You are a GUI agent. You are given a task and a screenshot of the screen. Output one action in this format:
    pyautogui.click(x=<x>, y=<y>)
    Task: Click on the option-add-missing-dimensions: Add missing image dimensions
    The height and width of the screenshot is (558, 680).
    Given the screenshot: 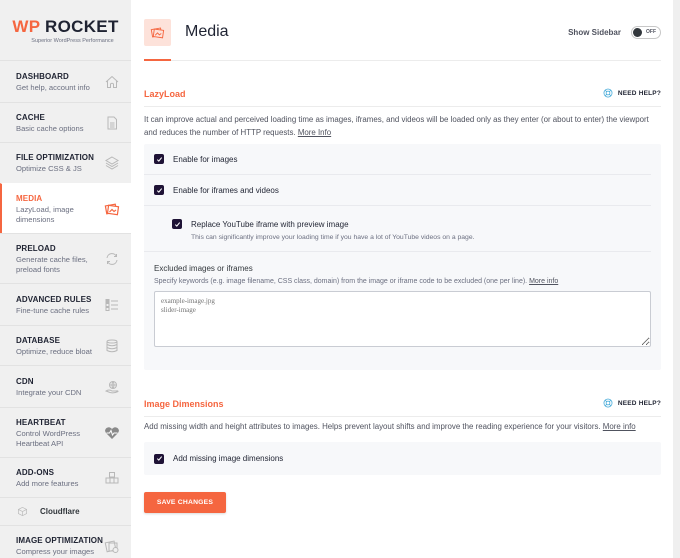 What is the action you would take?
    pyautogui.click(x=397, y=458)
    